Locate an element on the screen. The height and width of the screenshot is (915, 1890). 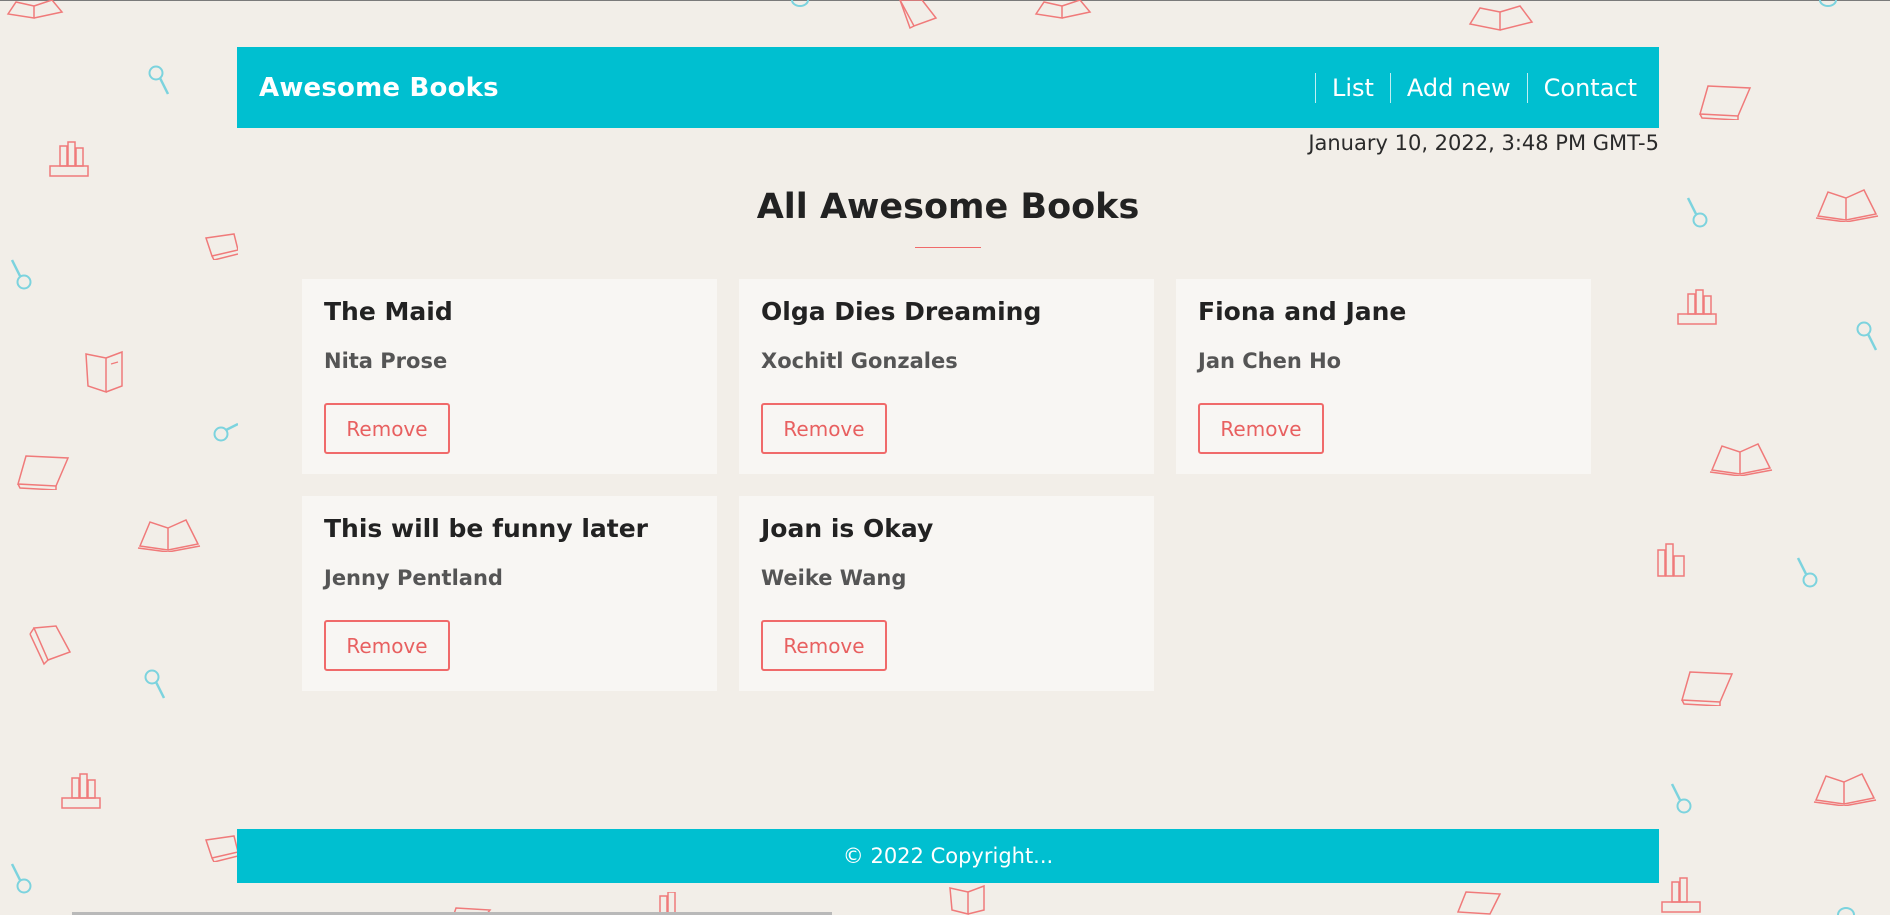
top-border is located at coordinates (945, 0).